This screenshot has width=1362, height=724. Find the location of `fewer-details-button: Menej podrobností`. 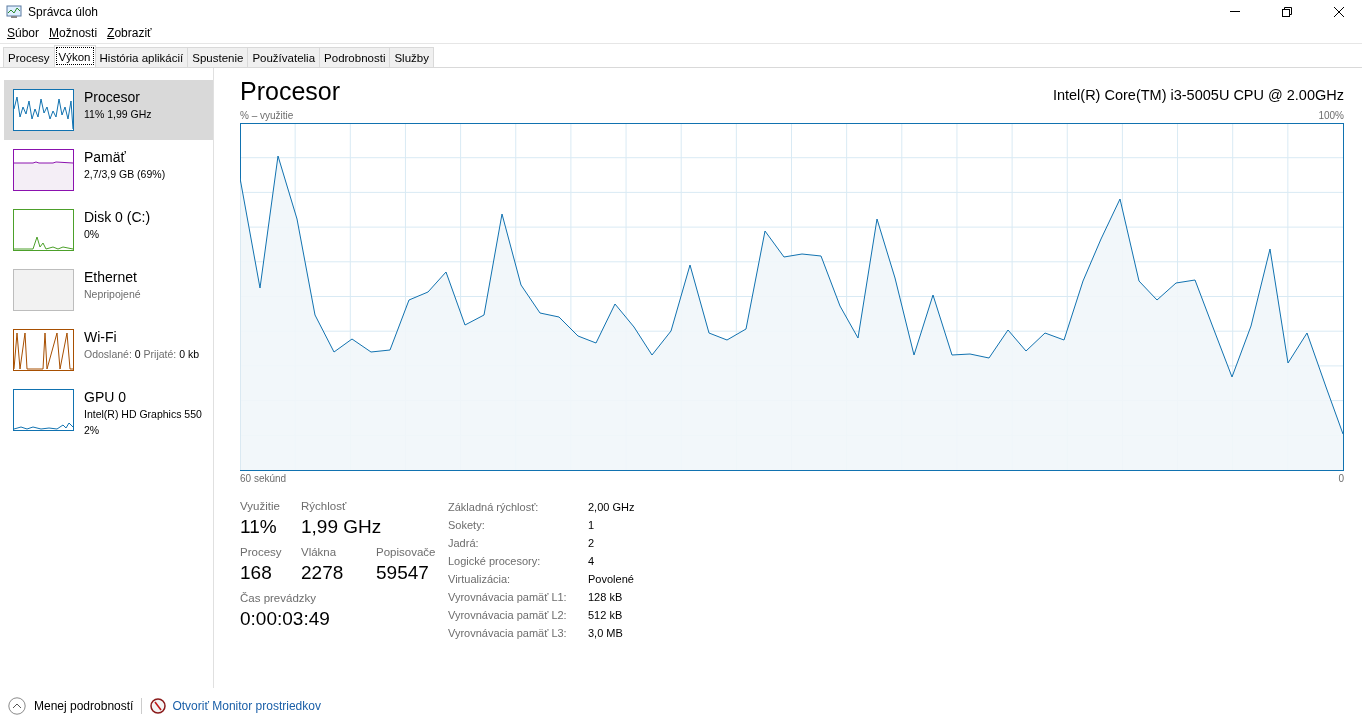

fewer-details-button: Menej podrobností is located at coordinates (71, 706).